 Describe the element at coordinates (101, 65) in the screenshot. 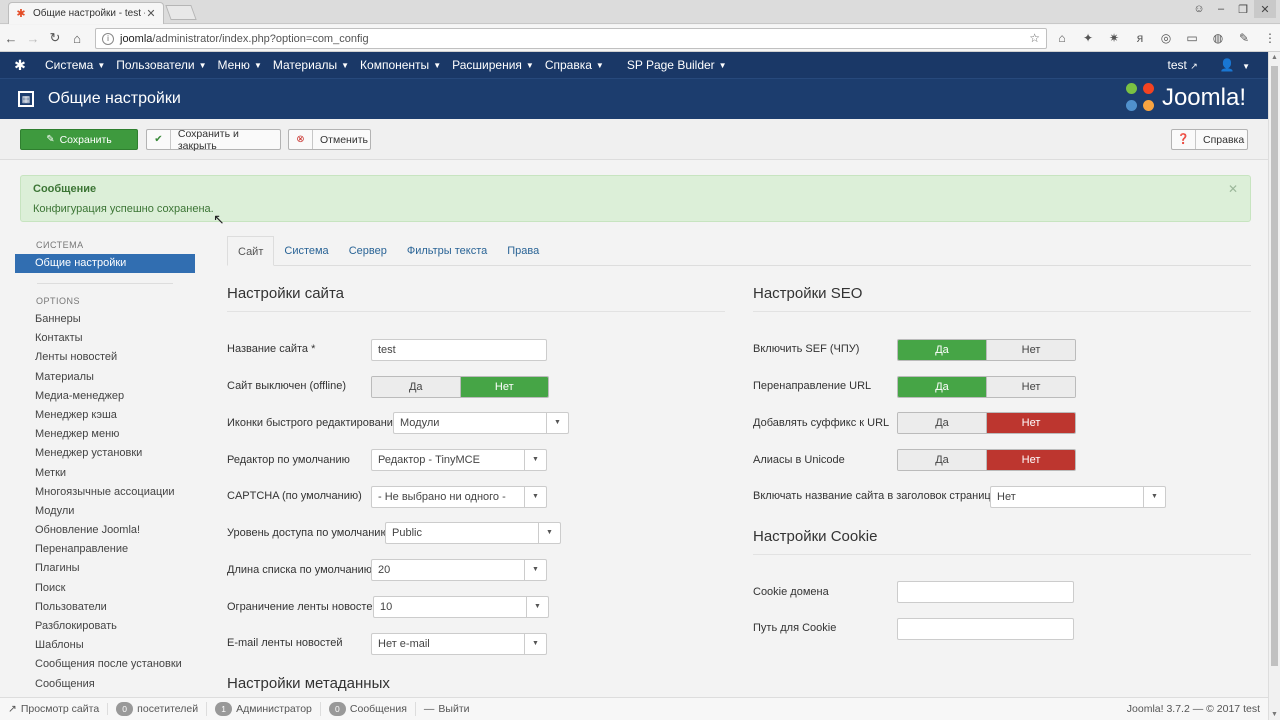

I see `caret-down-icon: ▼` at that location.